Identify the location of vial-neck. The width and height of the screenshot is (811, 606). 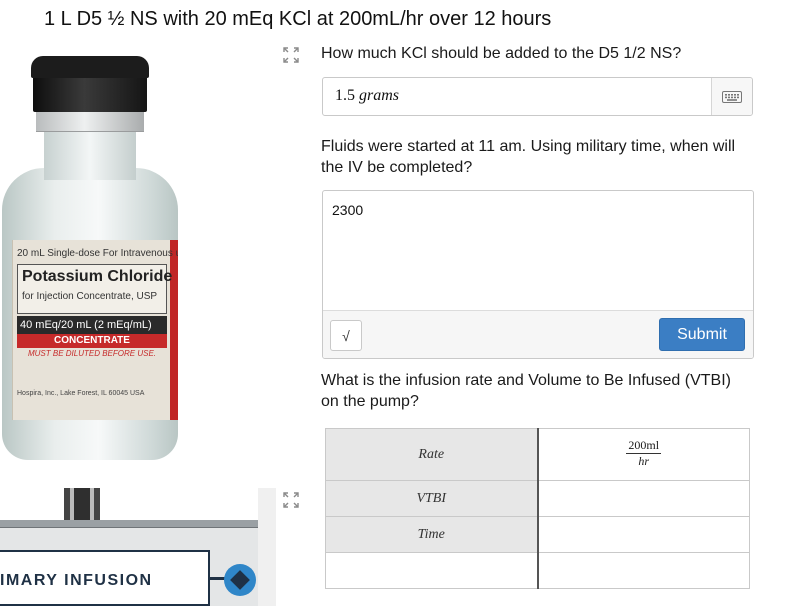
(90, 155).